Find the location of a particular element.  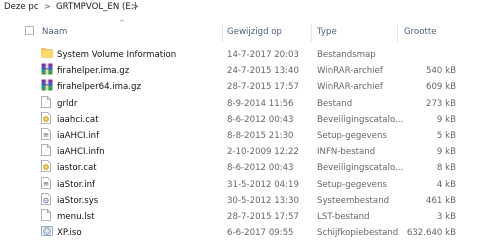

file-name: iaStor.sys is located at coordinates (78, 200).